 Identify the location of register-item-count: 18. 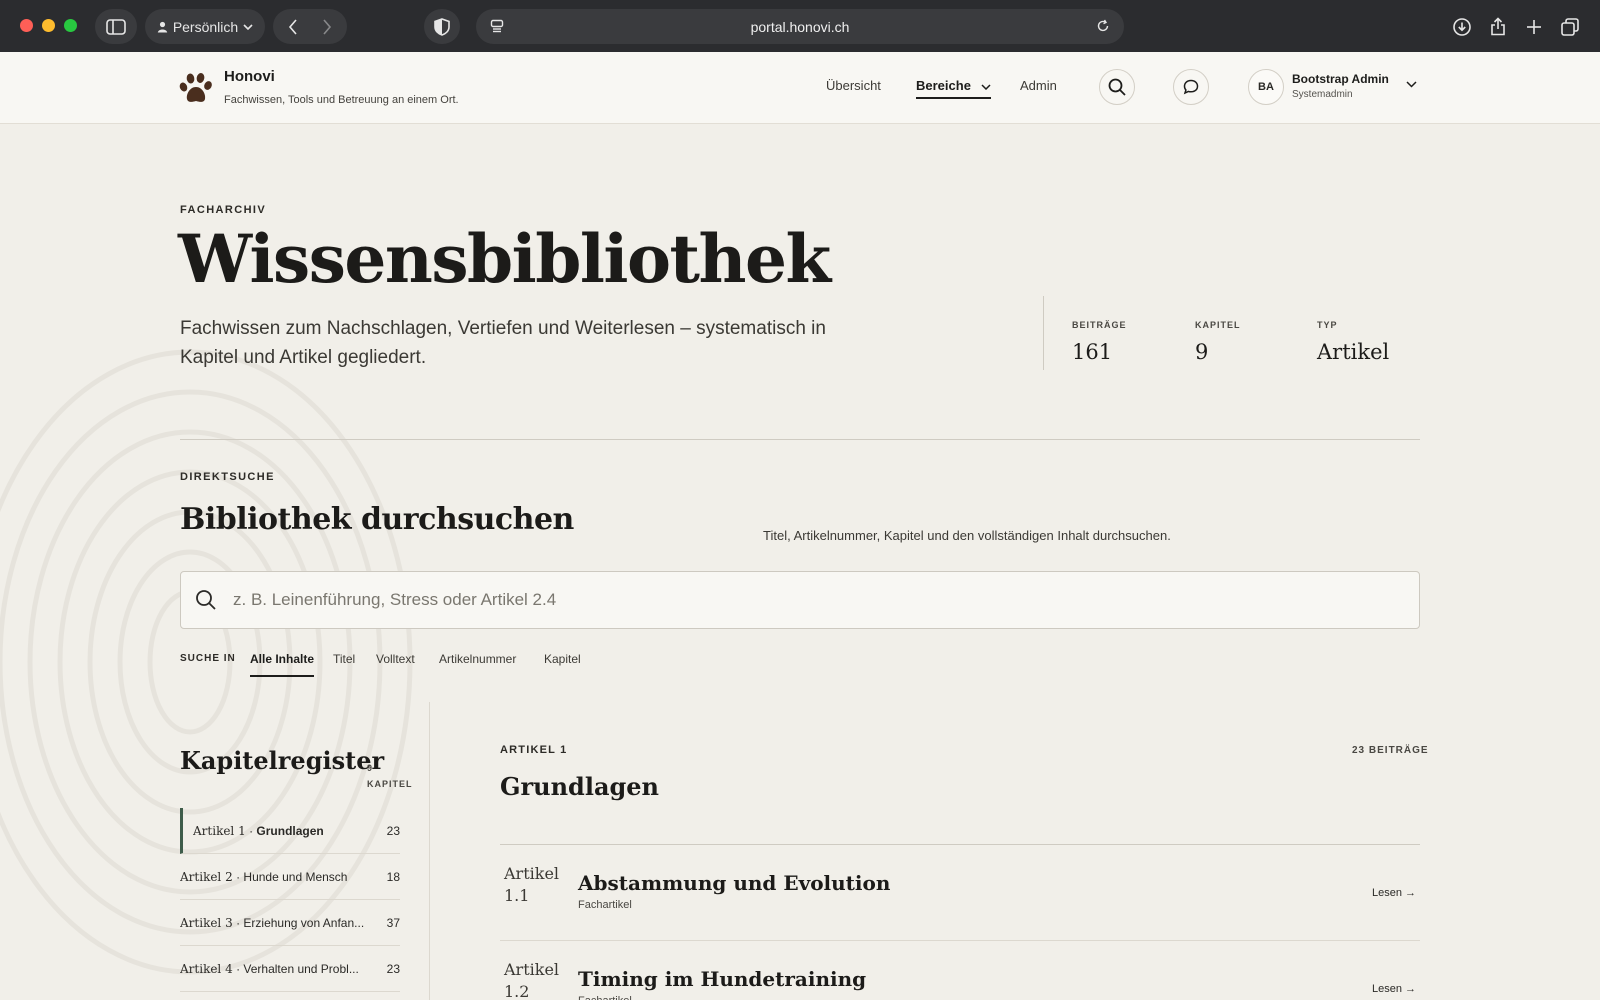
(393, 876).